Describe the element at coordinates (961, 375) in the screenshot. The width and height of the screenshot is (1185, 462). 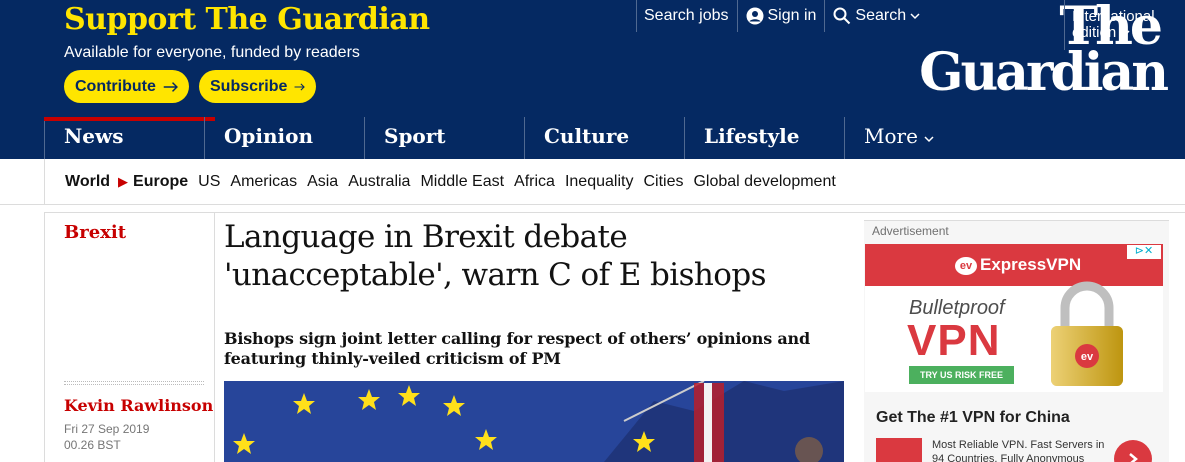
I see `ad-try-button: TRY US RISK FREE` at that location.